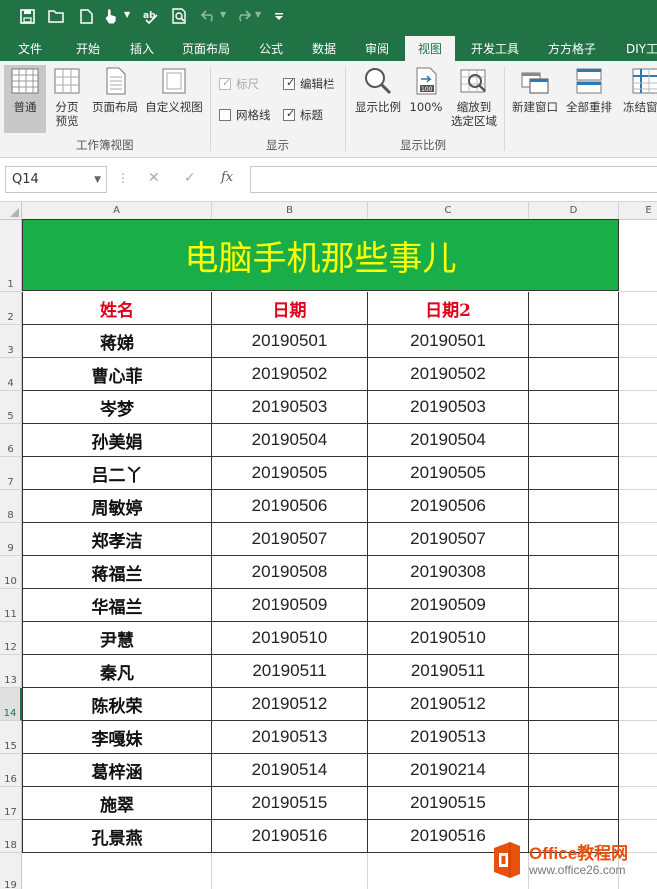 This screenshot has width=657, height=889. I want to click on name-cell: 岑梦, so click(117, 407).